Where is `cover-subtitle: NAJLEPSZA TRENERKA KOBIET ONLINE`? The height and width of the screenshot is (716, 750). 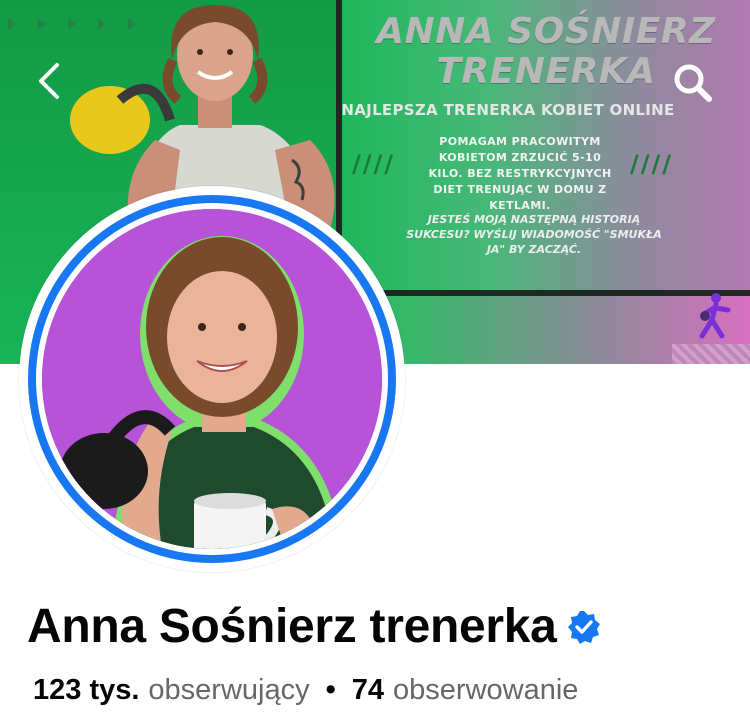 cover-subtitle: NAJLEPSZA TRENERKA KOBIET ONLINE is located at coordinates (508, 110).